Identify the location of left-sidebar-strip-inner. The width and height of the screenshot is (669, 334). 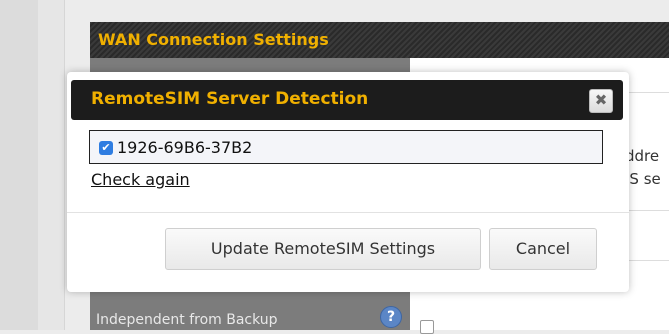
(51, 165).